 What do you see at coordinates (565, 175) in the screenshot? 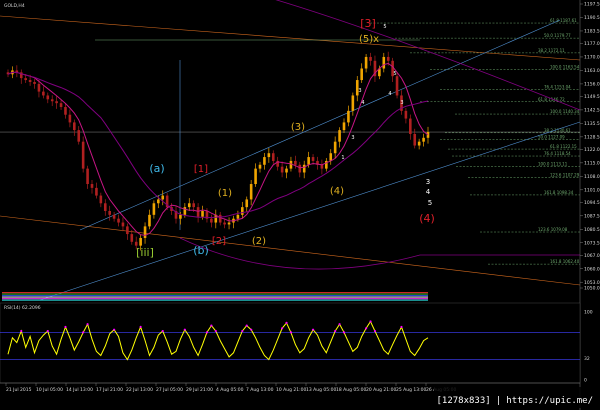
I see `fib-level-label: 123.6 1107.29` at bounding box center [565, 175].